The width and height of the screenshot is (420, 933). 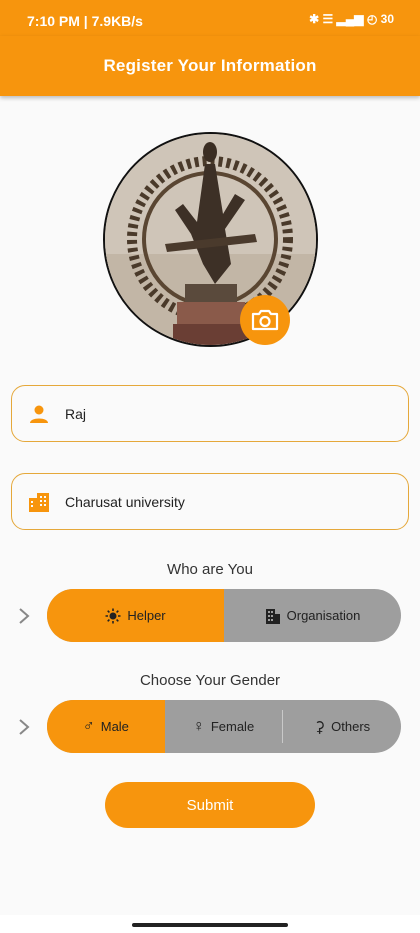 I want to click on organisation-input, so click(x=225, y=501).